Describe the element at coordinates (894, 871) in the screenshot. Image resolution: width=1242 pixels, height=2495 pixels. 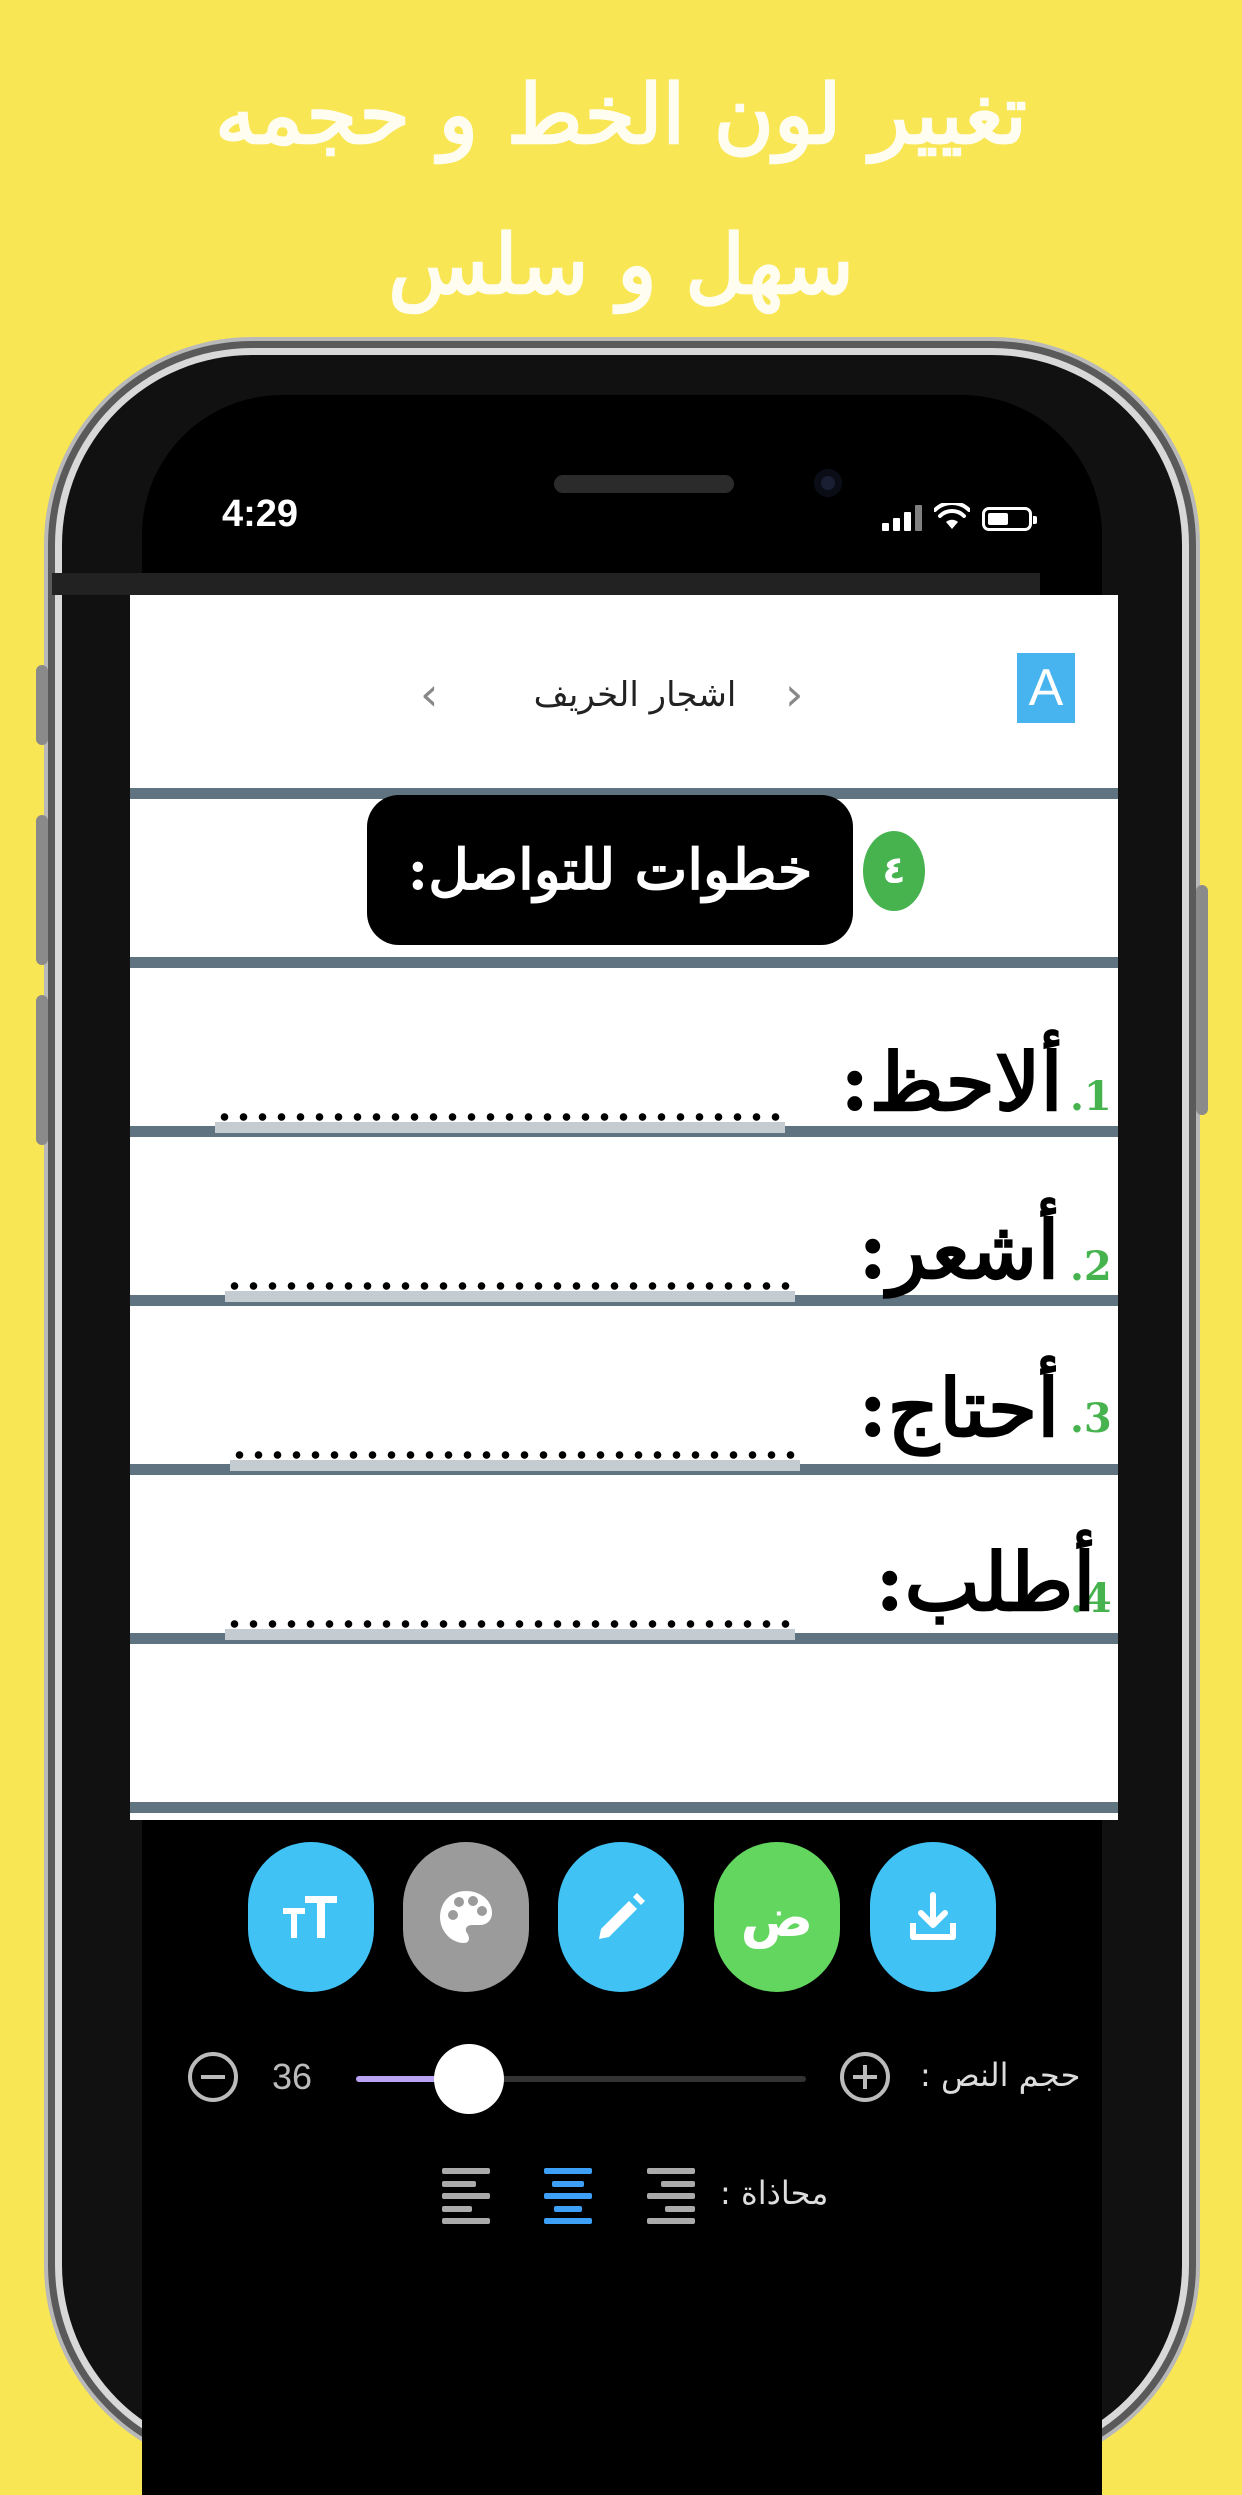
I see `heading-number-badge: ٤` at that location.